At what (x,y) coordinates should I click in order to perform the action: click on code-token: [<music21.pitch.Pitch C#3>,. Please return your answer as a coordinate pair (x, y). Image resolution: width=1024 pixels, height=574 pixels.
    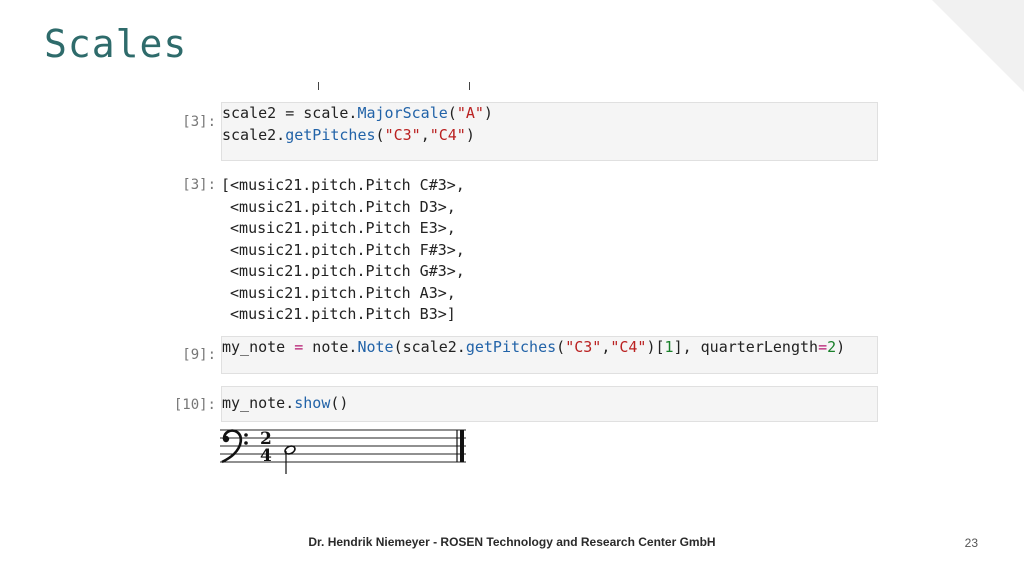
    Looking at the image, I should click on (343, 185).